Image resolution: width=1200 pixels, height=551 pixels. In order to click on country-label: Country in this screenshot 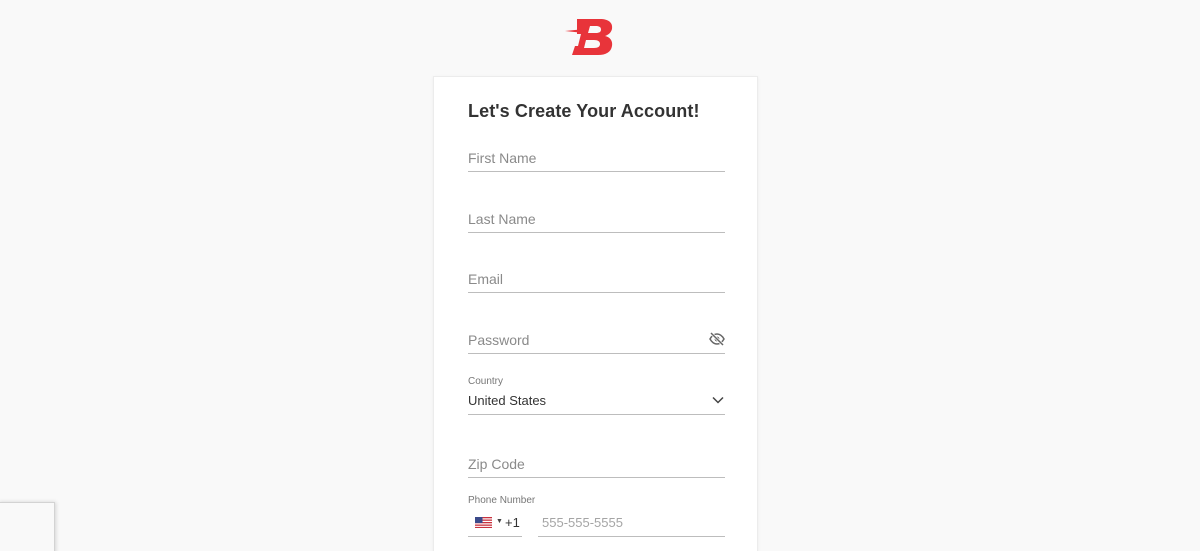, I will do `click(486, 381)`.